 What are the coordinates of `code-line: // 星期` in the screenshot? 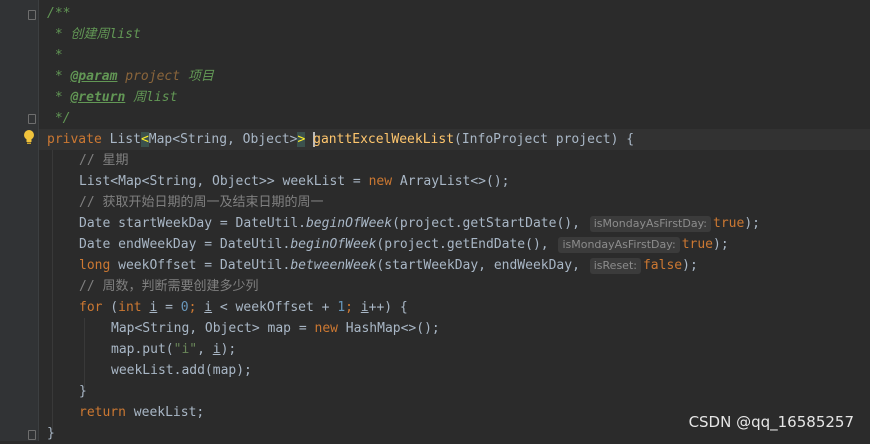 It's located at (103, 160).